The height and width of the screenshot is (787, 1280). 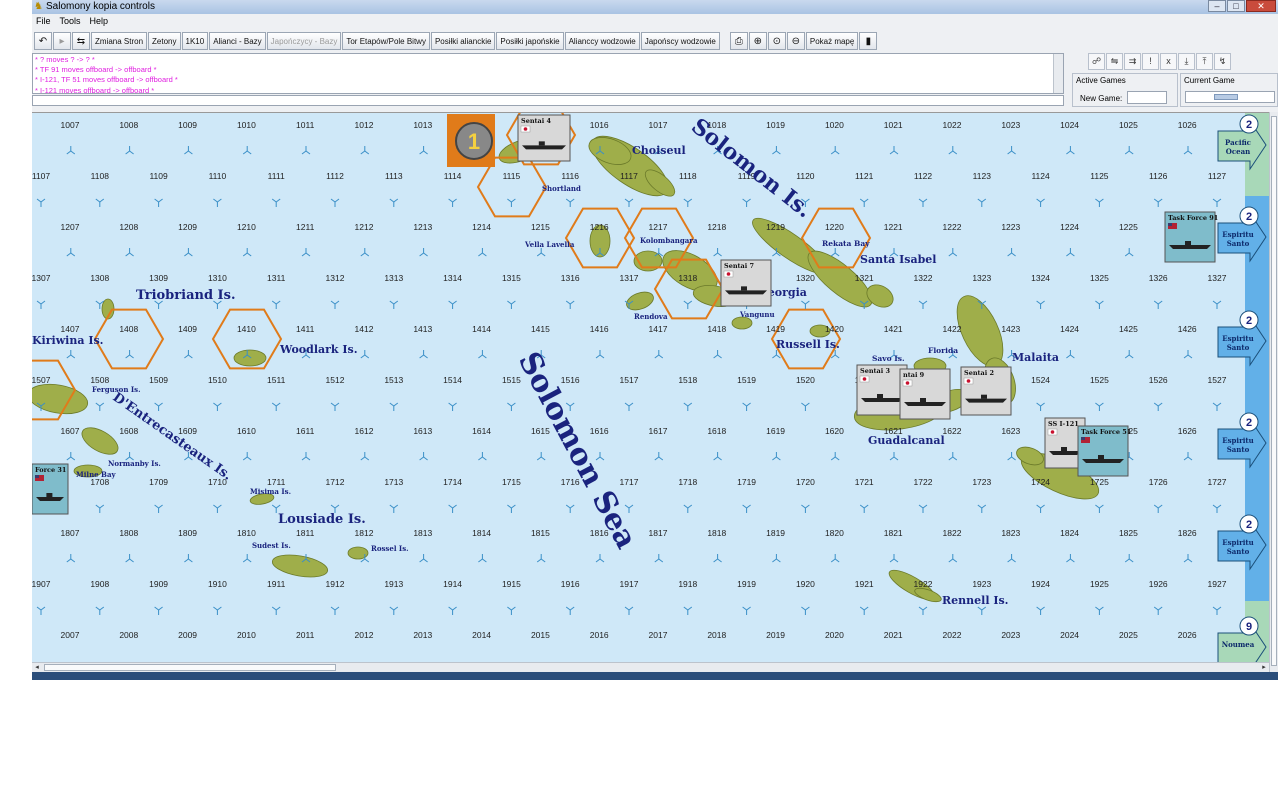 What do you see at coordinates (43, 41) in the screenshot?
I see `undo-icon: ↶` at bounding box center [43, 41].